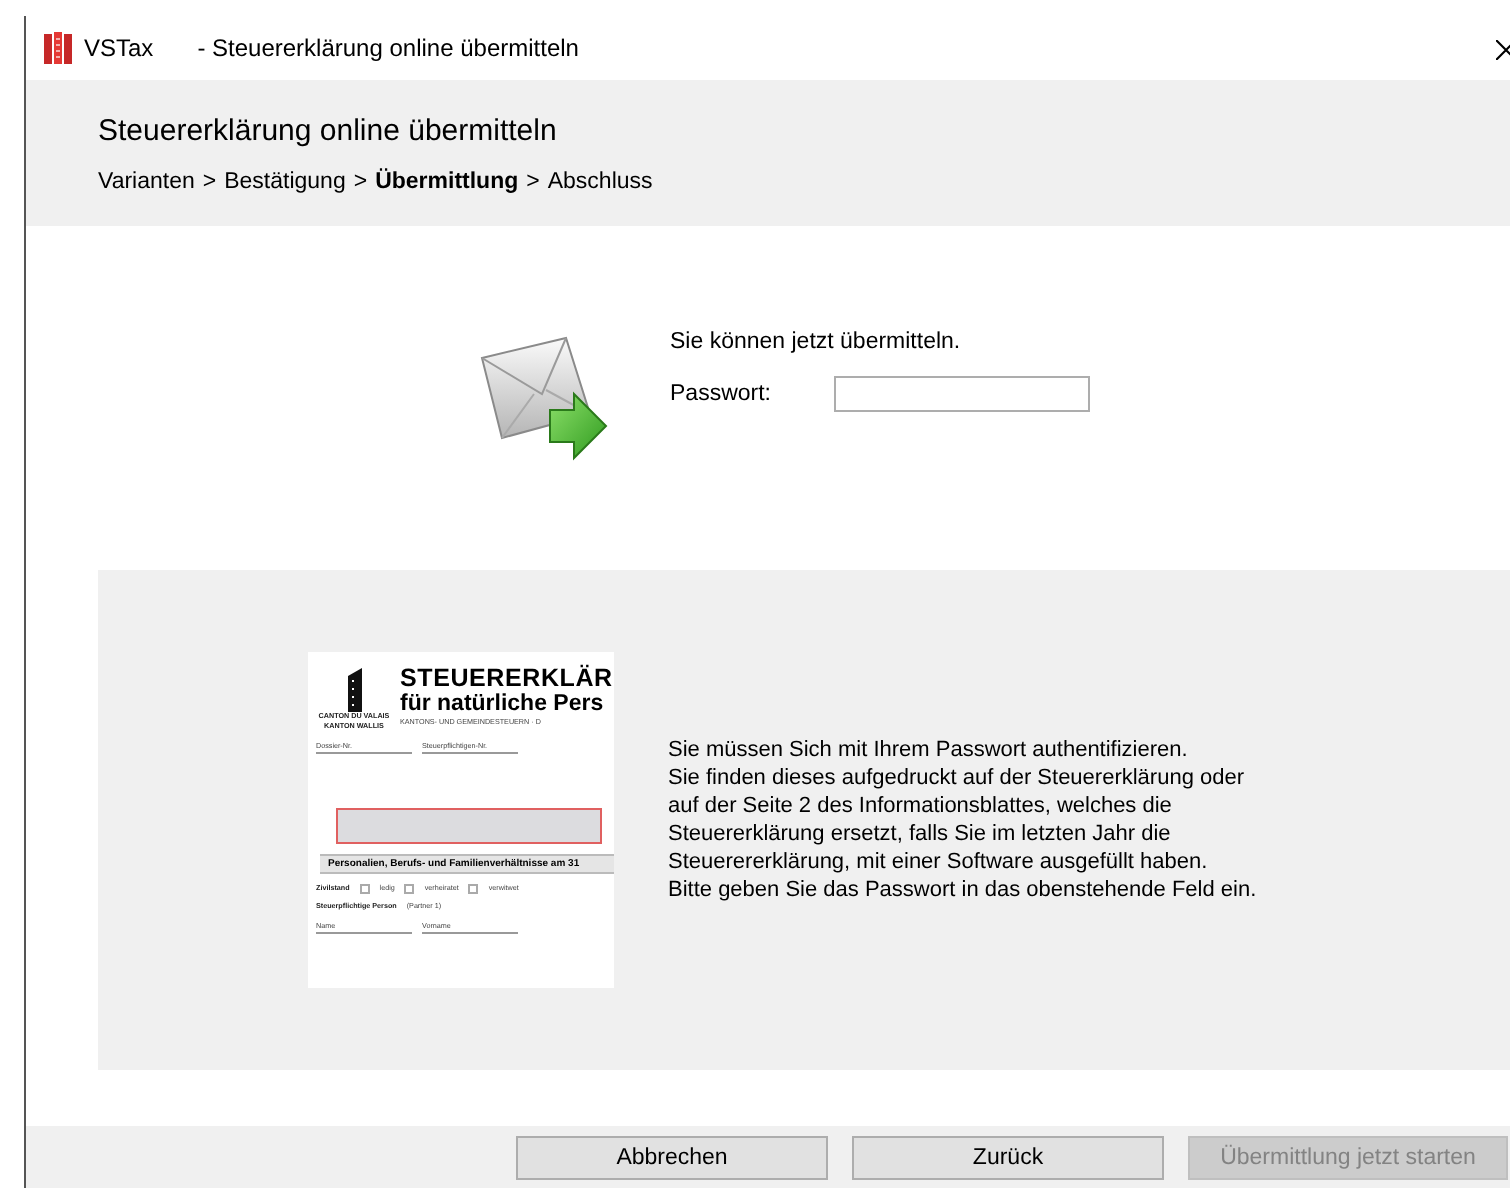 The image size is (1510, 1188). Describe the element at coordinates (58, 48) in the screenshot. I see `app-logo-icon` at that location.